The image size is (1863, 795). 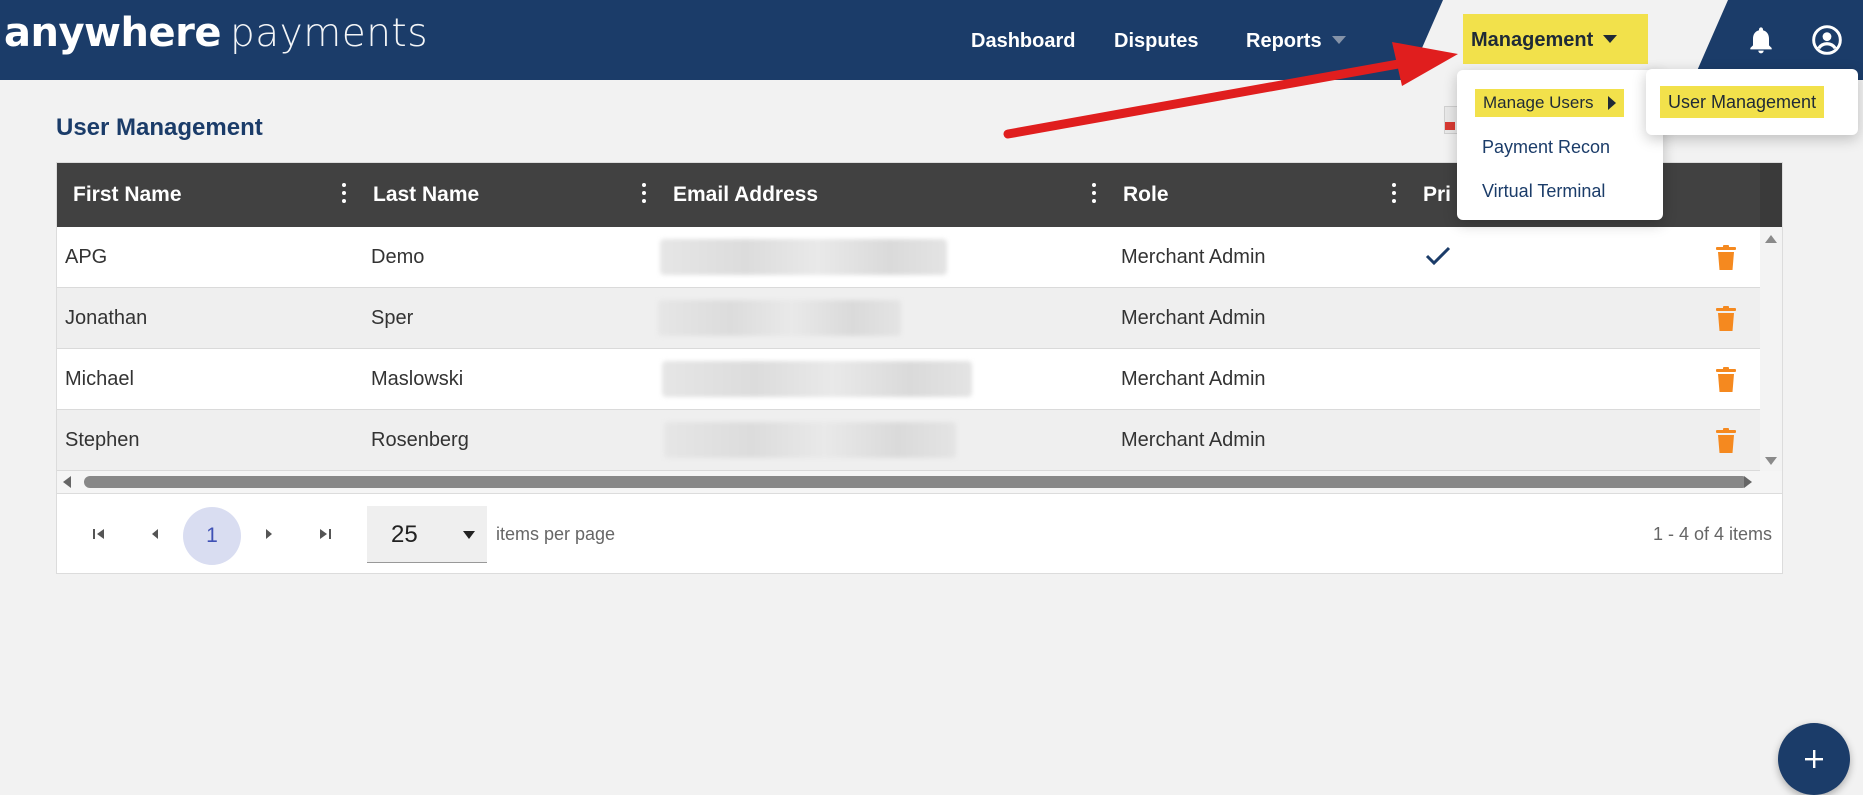 I want to click on column-header-first-name: First Name, so click(x=127, y=195).